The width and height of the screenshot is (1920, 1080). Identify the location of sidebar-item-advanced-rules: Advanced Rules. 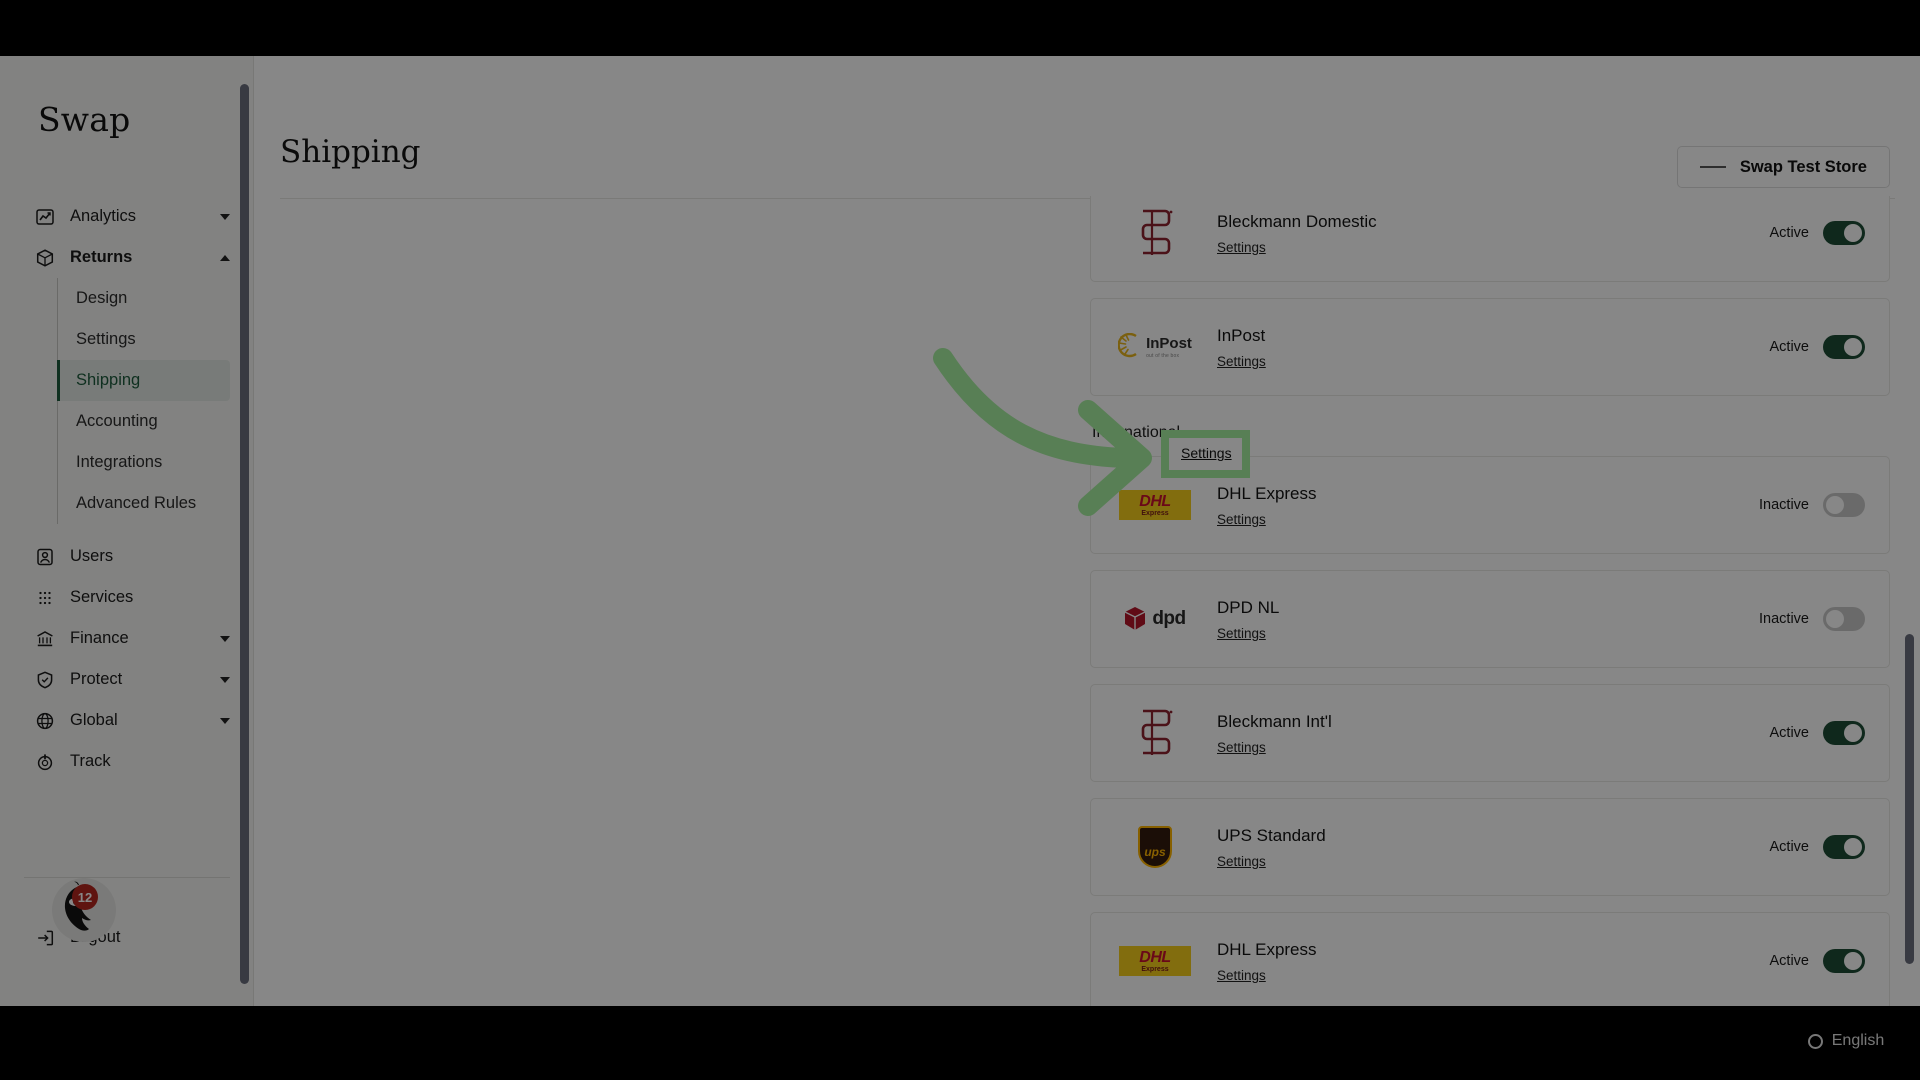
(155, 503).